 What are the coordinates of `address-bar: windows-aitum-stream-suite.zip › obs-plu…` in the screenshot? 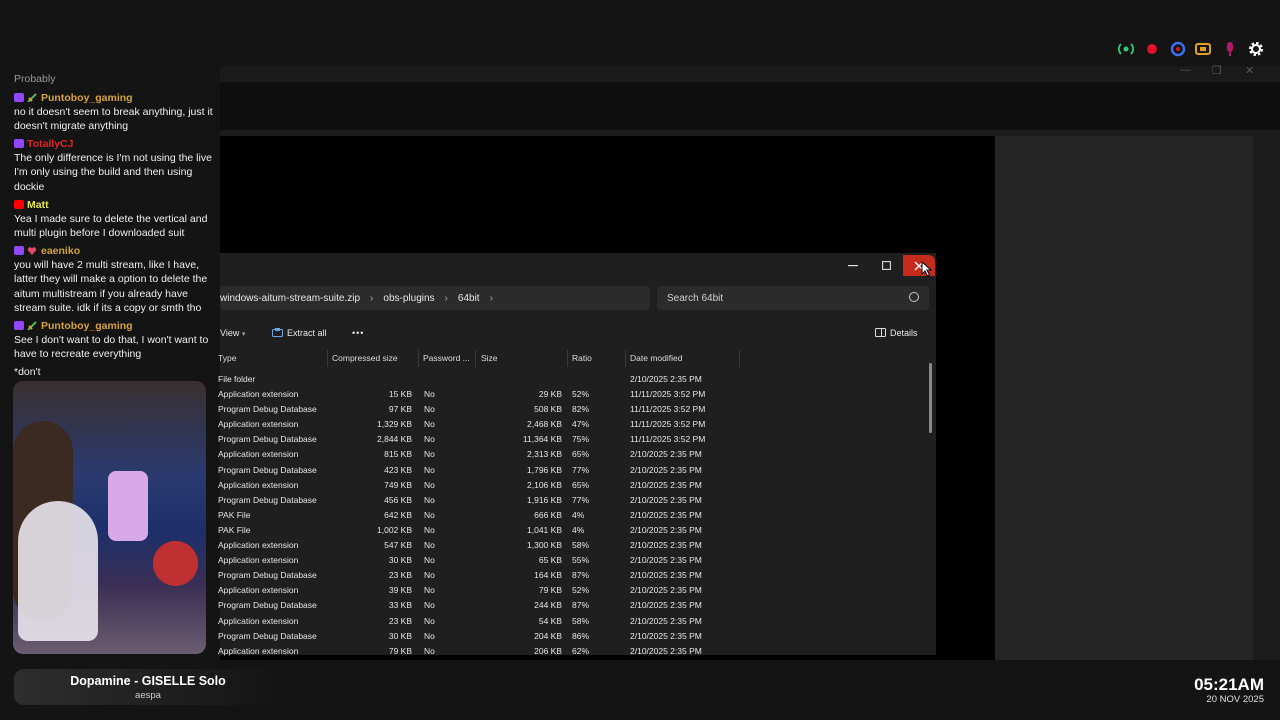 It's located at (435, 298).